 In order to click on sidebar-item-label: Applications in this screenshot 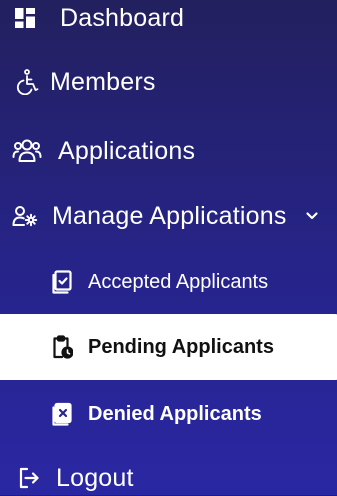, I will do `click(127, 150)`.